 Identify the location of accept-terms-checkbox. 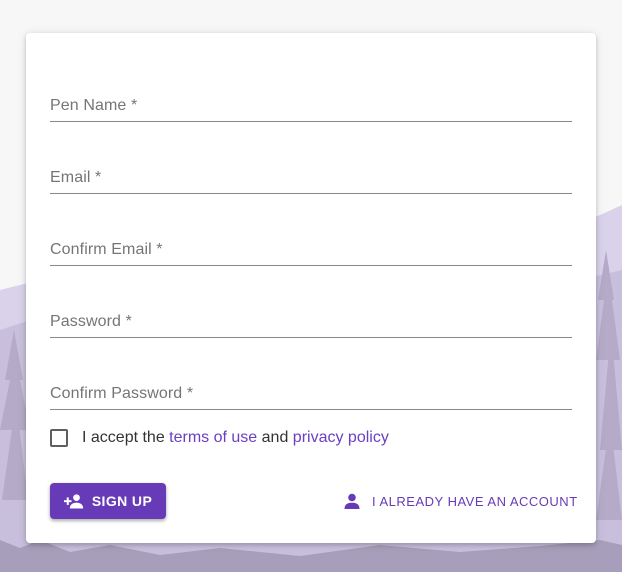
(59, 438).